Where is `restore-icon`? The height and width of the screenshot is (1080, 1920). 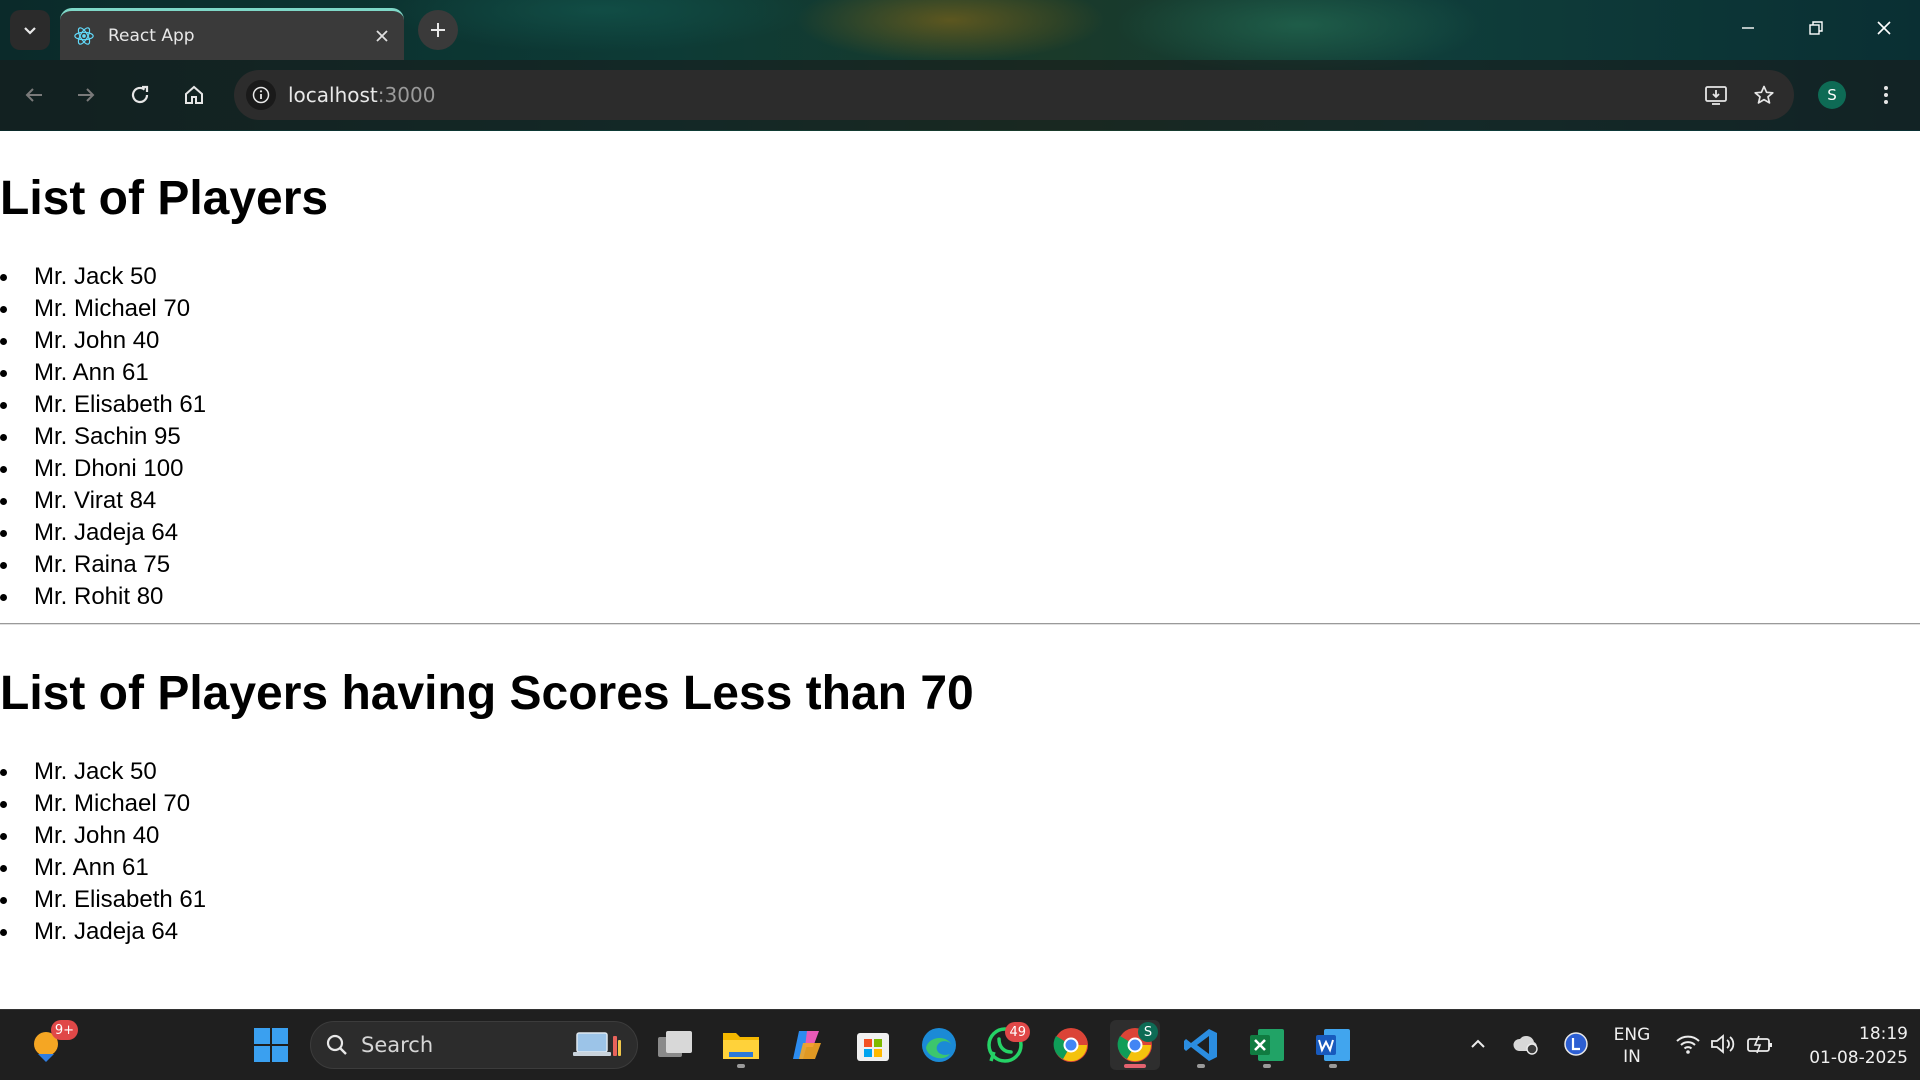 restore-icon is located at coordinates (1816, 28).